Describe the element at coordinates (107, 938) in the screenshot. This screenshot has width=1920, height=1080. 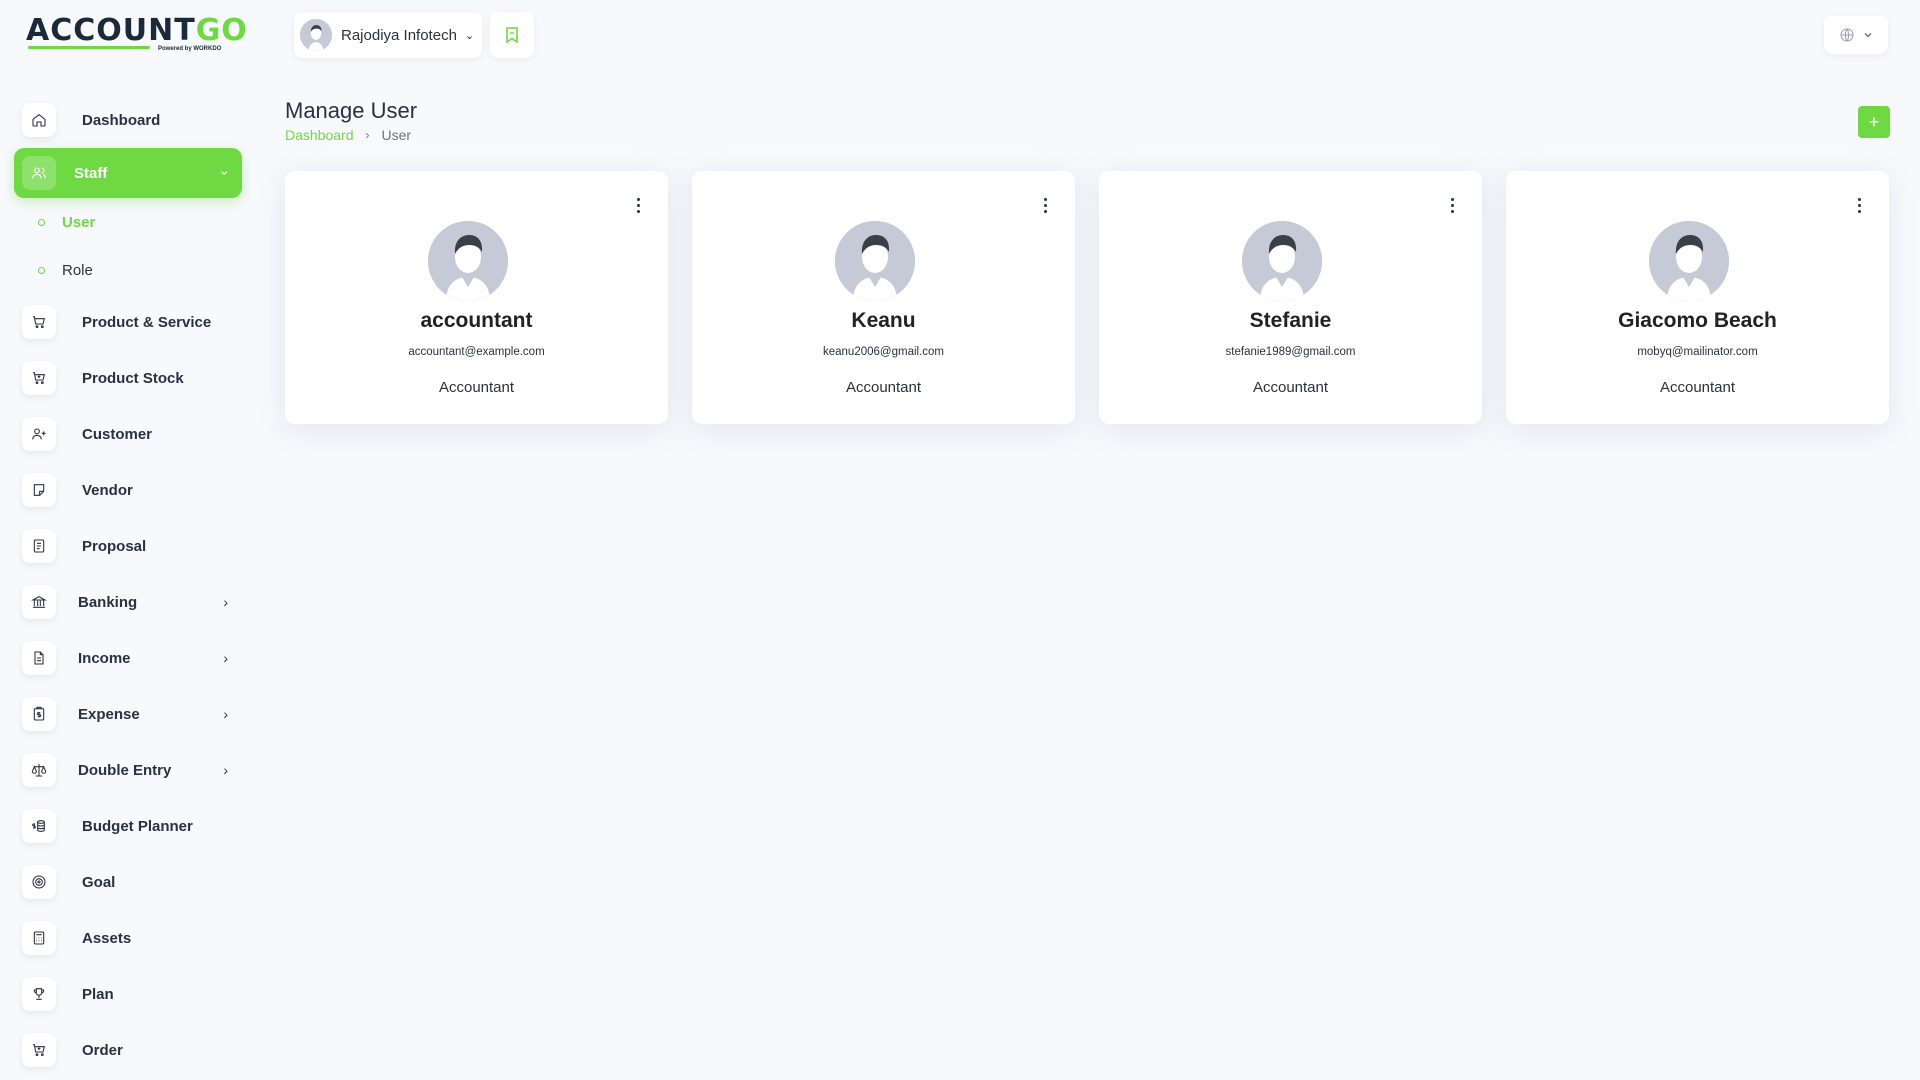
I see `sidebar-item-label: Assets` at that location.